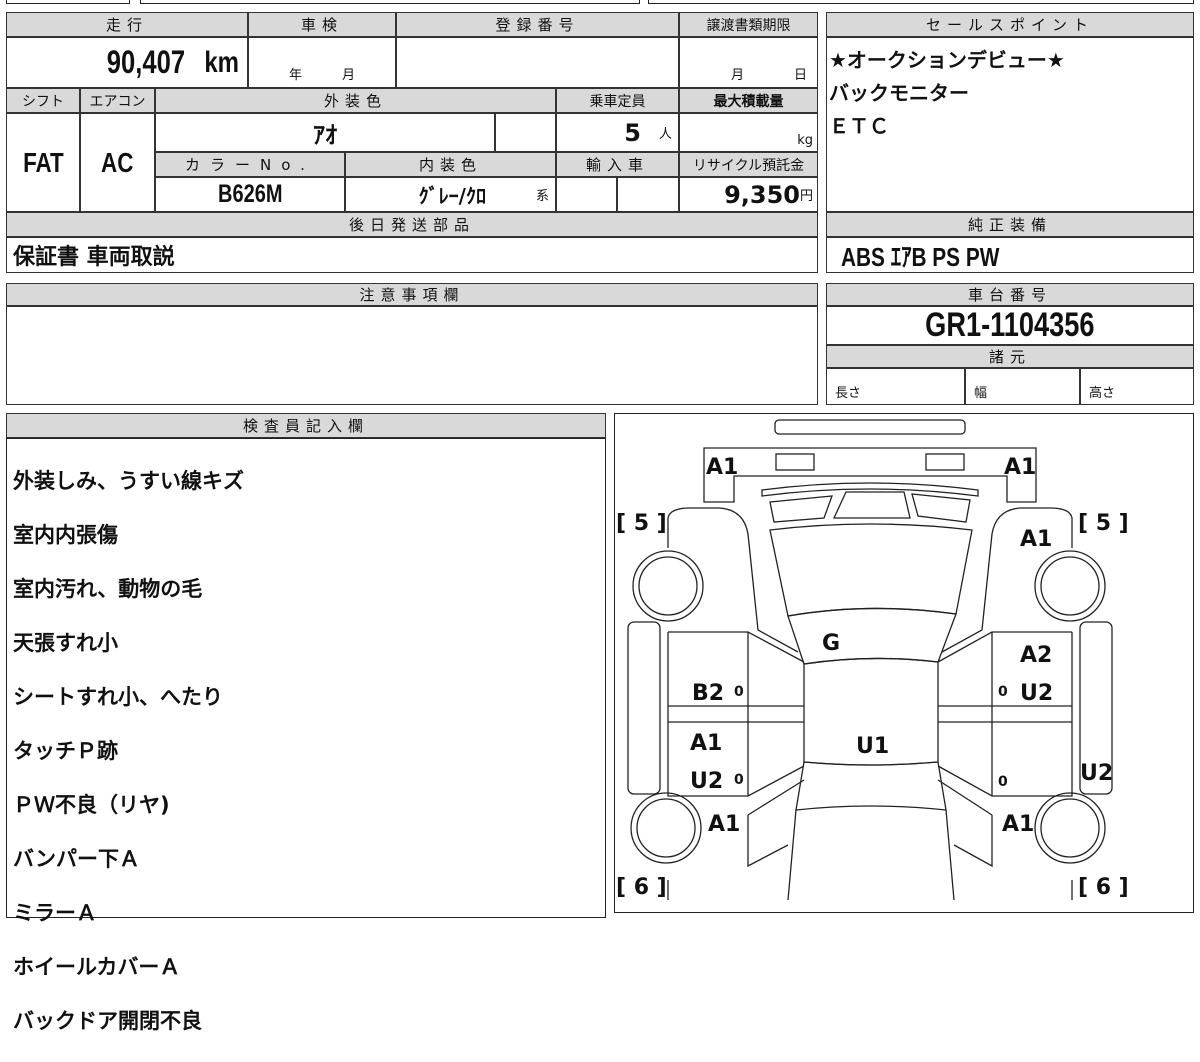 The image size is (1200, 1062). What do you see at coordinates (43, 100) in the screenshot?
I see `shift-label: シフト` at bounding box center [43, 100].